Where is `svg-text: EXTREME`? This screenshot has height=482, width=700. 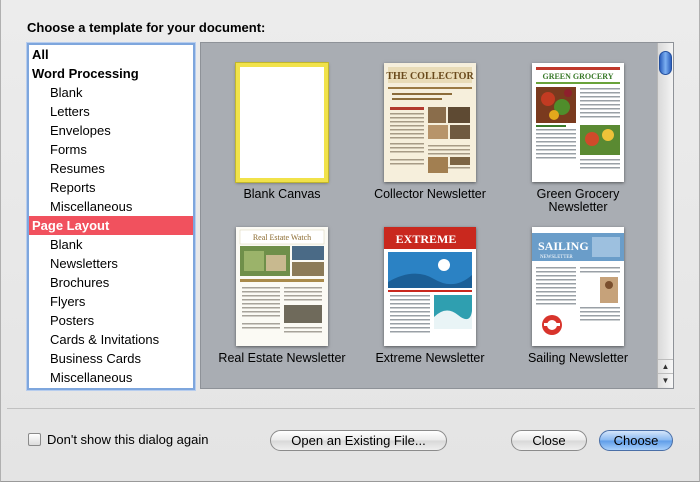
svg-text: EXTREME is located at coordinates (426, 239).